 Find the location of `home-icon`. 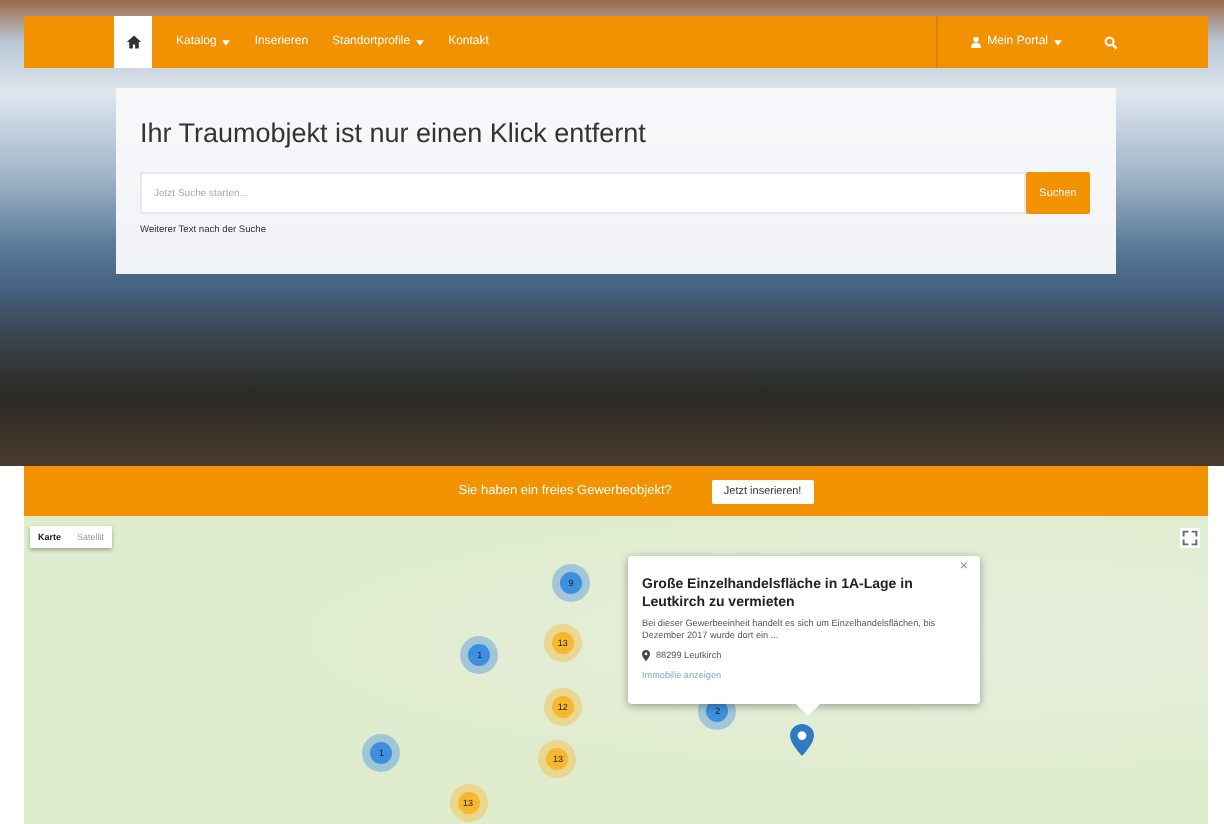

home-icon is located at coordinates (133, 42).